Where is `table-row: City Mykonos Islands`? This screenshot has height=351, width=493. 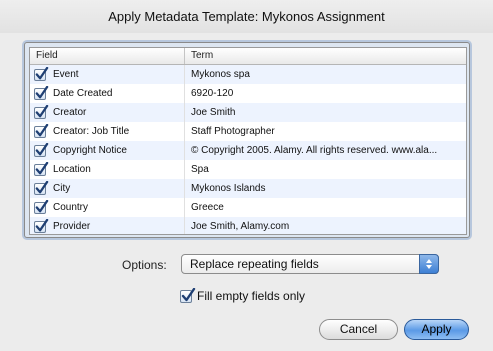 table-row: City Mykonos Islands is located at coordinates (248, 188).